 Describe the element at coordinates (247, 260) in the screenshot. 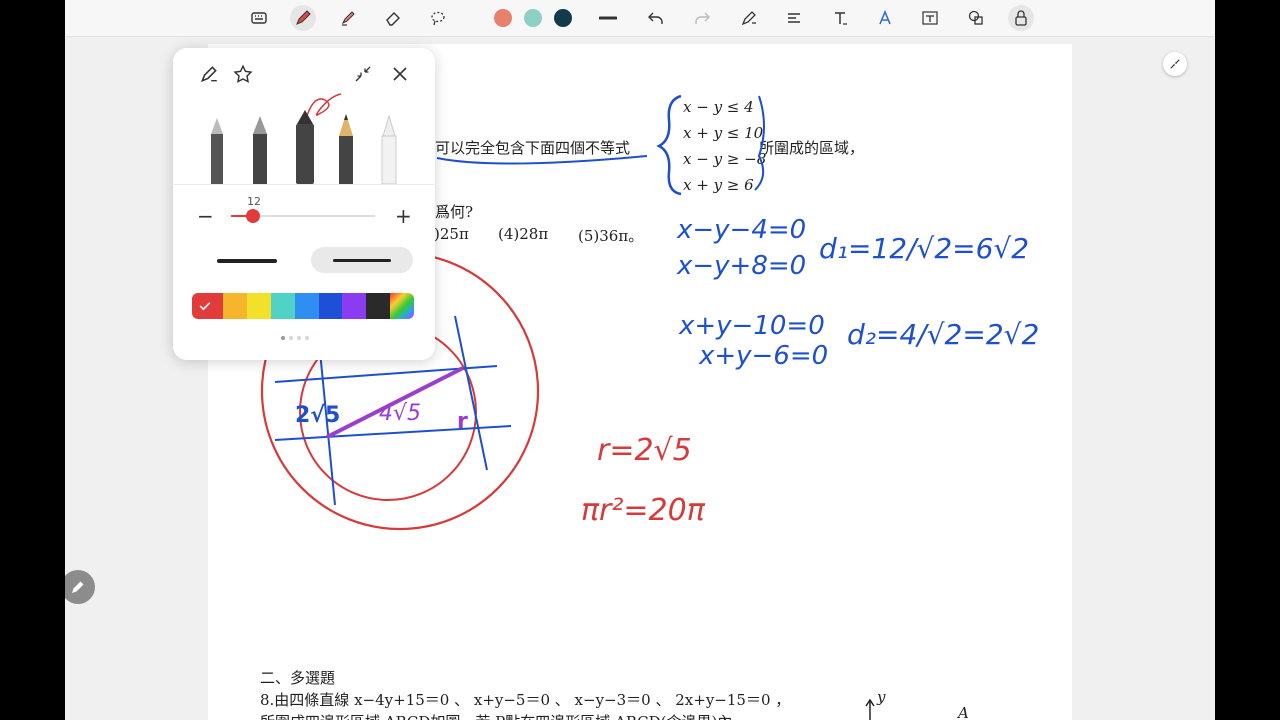

I see `stroke-style-solid` at that location.